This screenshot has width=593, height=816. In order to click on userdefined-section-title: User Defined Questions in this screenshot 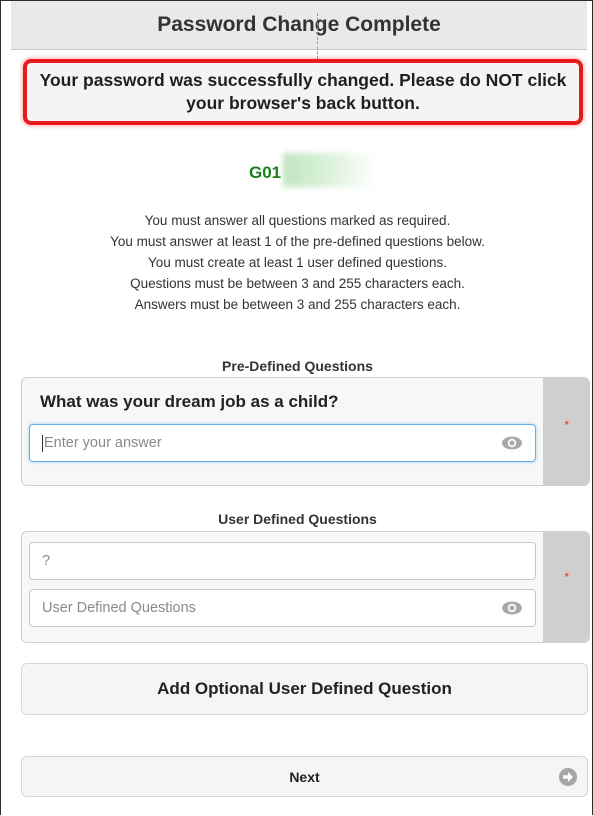, I will do `click(297, 519)`.